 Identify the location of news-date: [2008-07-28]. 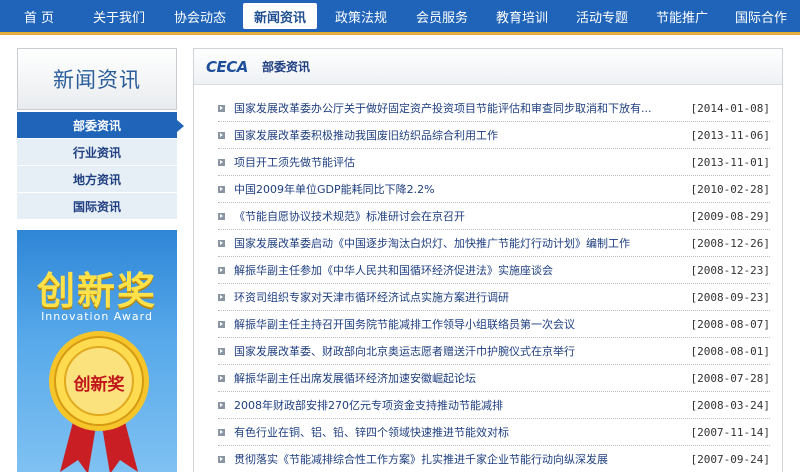
(730, 378).